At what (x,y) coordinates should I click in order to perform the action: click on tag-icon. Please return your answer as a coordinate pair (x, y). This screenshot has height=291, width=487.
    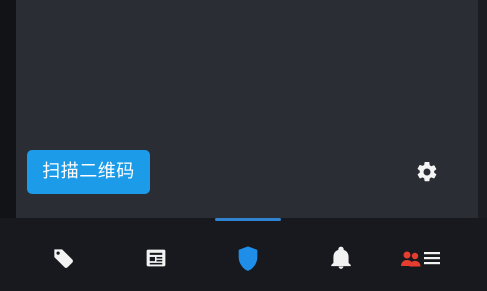
    Looking at the image, I should click on (63, 258).